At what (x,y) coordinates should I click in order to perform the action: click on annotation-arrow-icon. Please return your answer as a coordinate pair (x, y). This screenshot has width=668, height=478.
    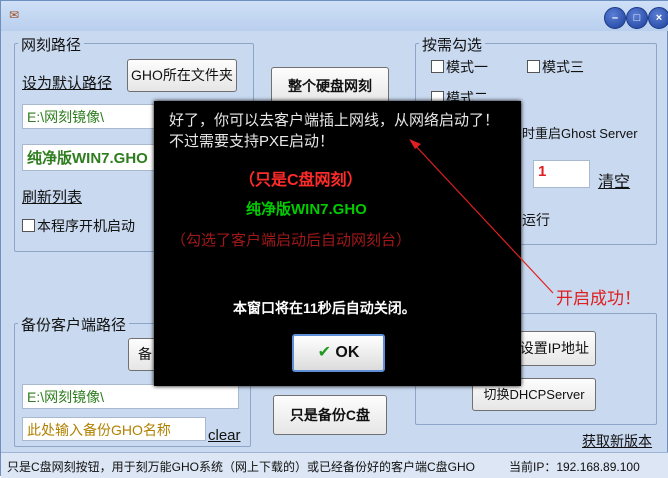
    Looking at the image, I should click on (481, 216).